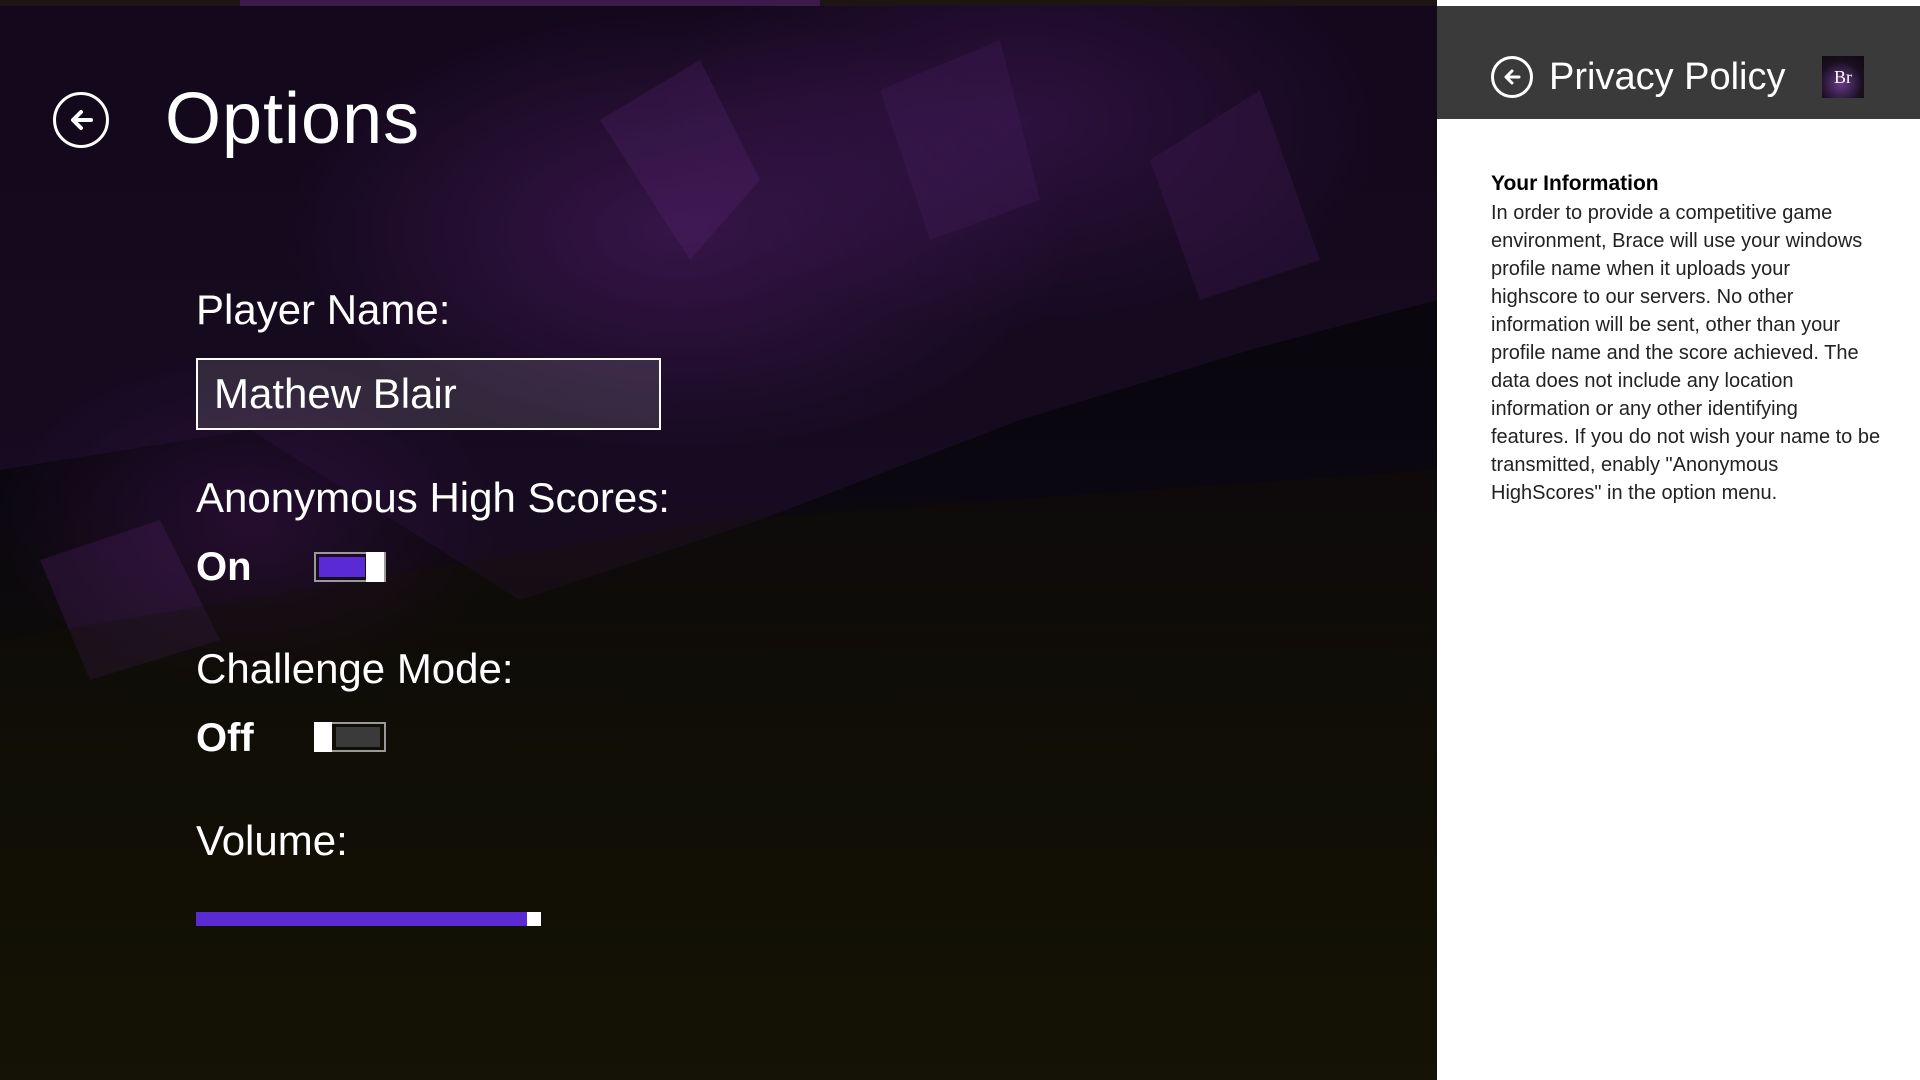 This screenshot has height=1080, width=1920. What do you see at coordinates (1575, 183) in the screenshot?
I see `section-heading: Your Information` at bounding box center [1575, 183].